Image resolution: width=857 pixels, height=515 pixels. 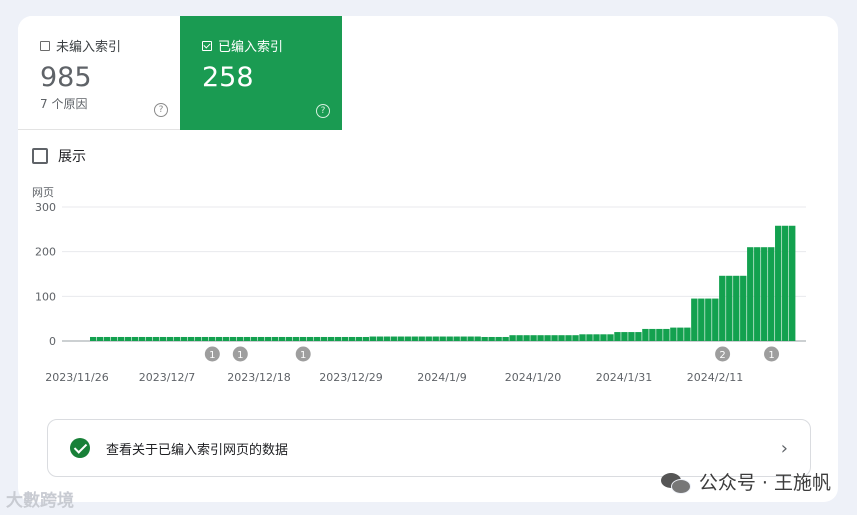 I want to click on impressions-label: 展示, so click(x=72, y=157).